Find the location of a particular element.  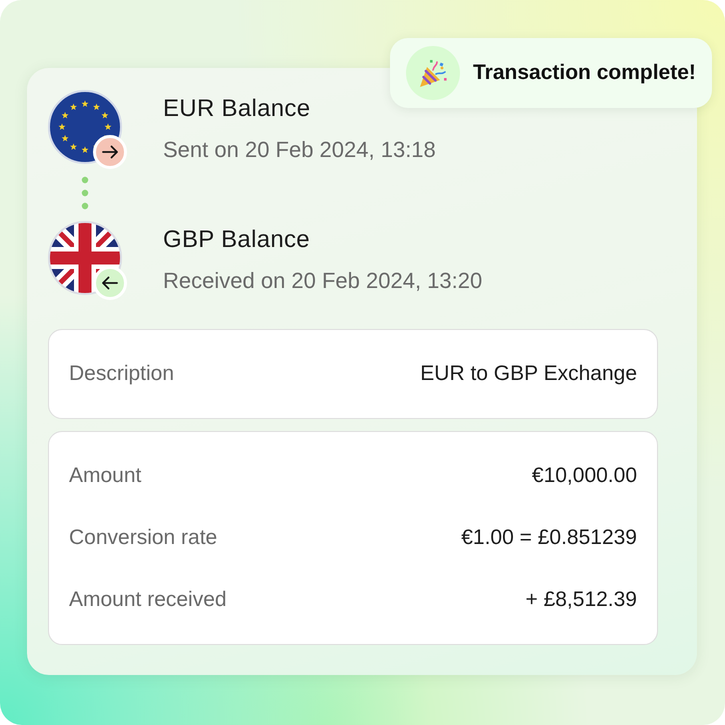

party-popper-icon is located at coordinates (433, 73).